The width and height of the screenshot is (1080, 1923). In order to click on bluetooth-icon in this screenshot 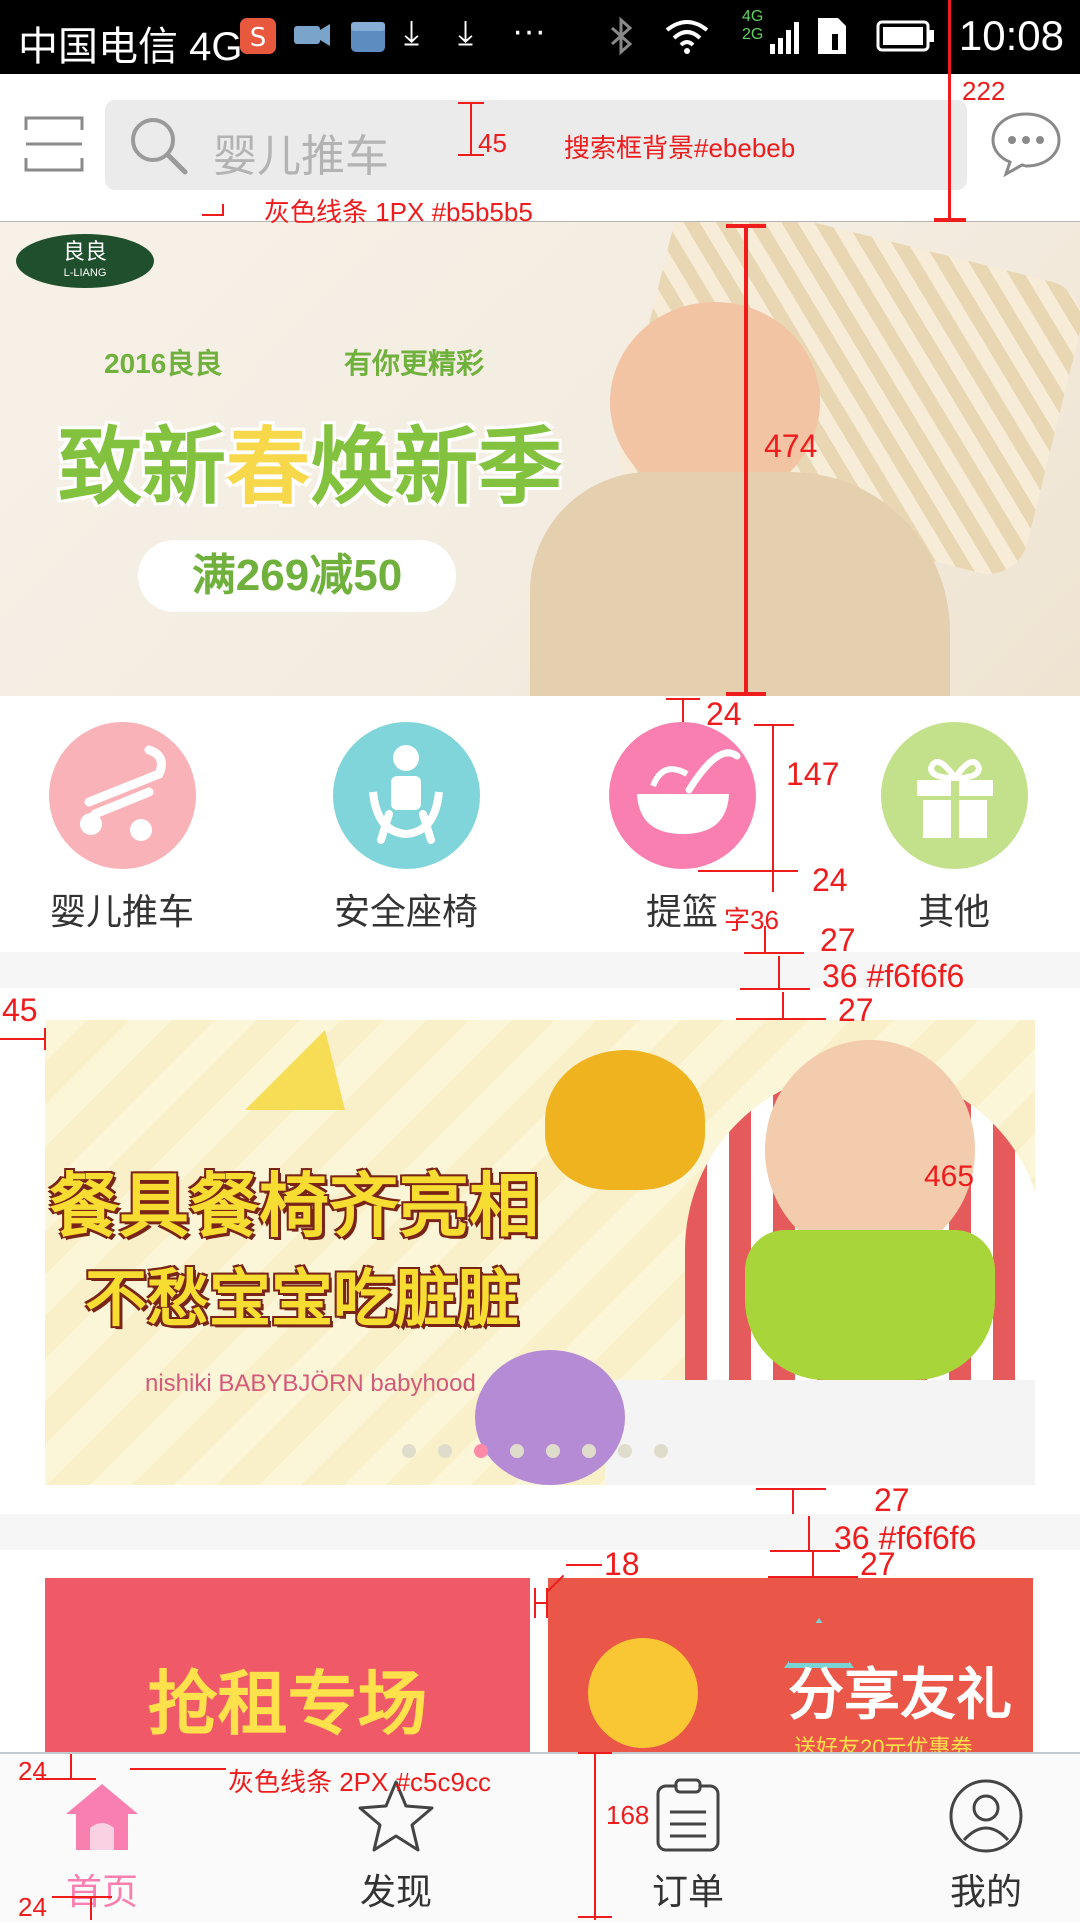, I will do `click(621, 40)`.